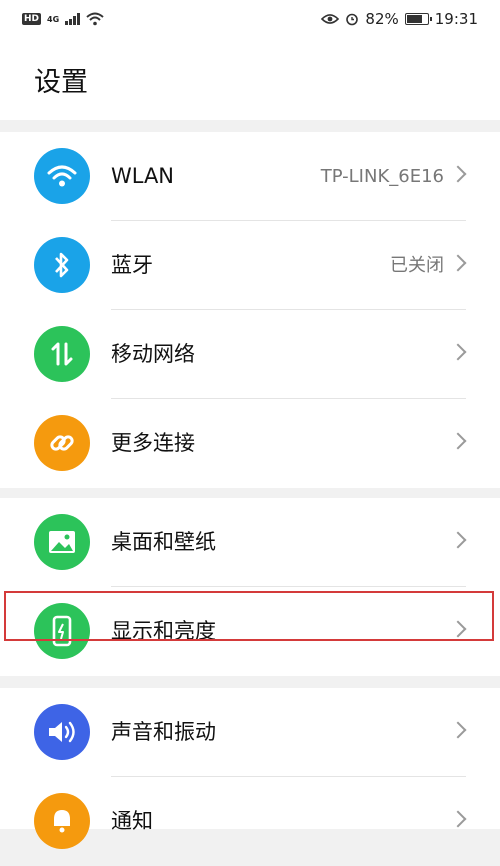 The image size is (500, 866). What do you see at coordinates (382, 176) in the screenshot?
I see `settings-item-value: TP-LINK_6E16` at bounding box center [382, 176].